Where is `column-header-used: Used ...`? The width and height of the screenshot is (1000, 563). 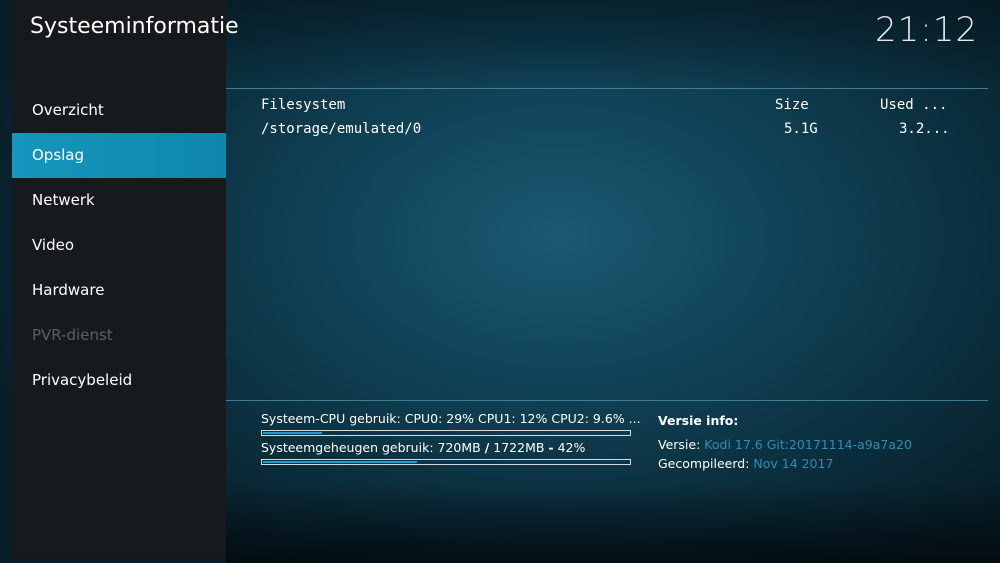 column-header-used: Used ... is located at coordinates (914, 105).